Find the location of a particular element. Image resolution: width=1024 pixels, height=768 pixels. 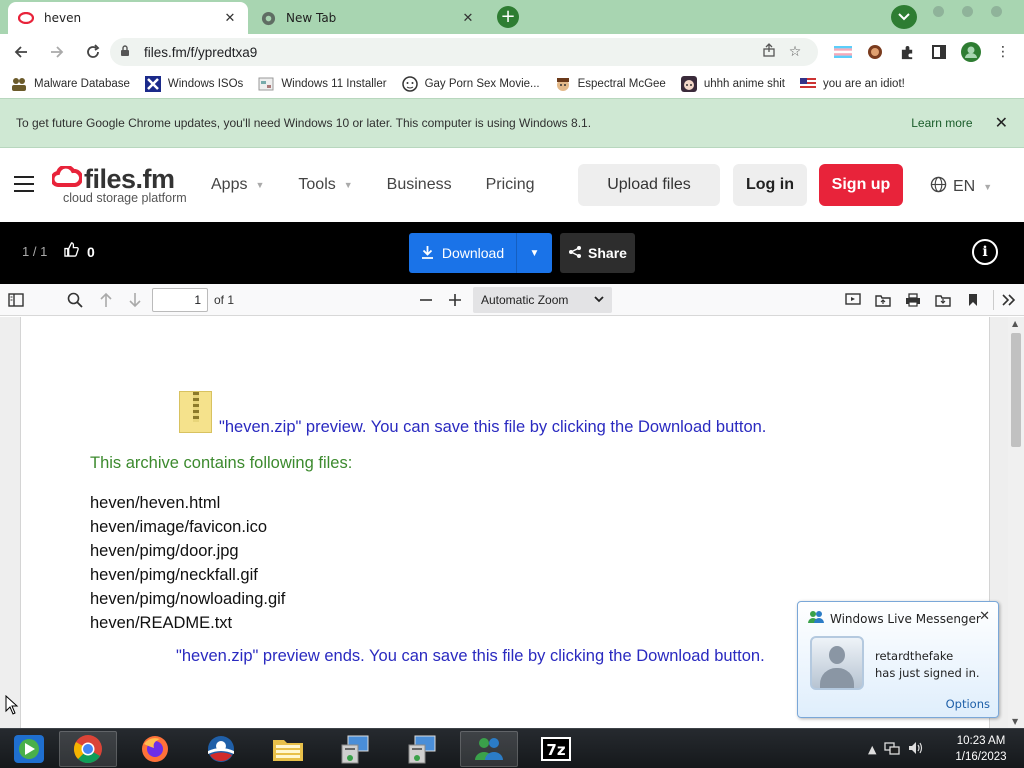

contact-status: has just signed in. is located at coordinates (927, 673).